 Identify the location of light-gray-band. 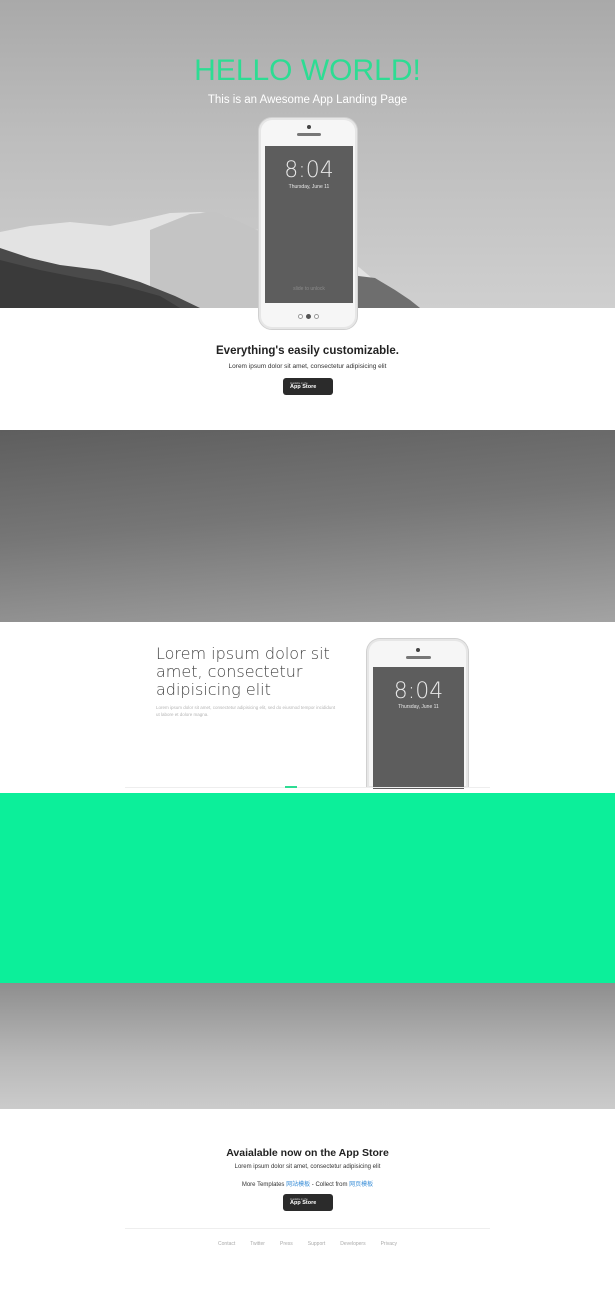
(307, 1046).